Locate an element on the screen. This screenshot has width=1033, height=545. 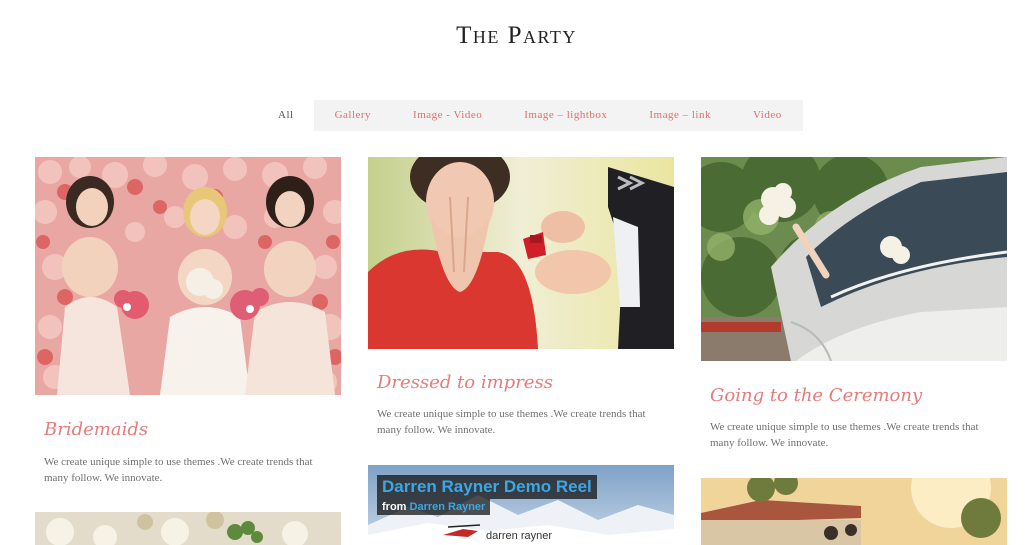
bridesmaids-image is located at coordinates (188, 276).